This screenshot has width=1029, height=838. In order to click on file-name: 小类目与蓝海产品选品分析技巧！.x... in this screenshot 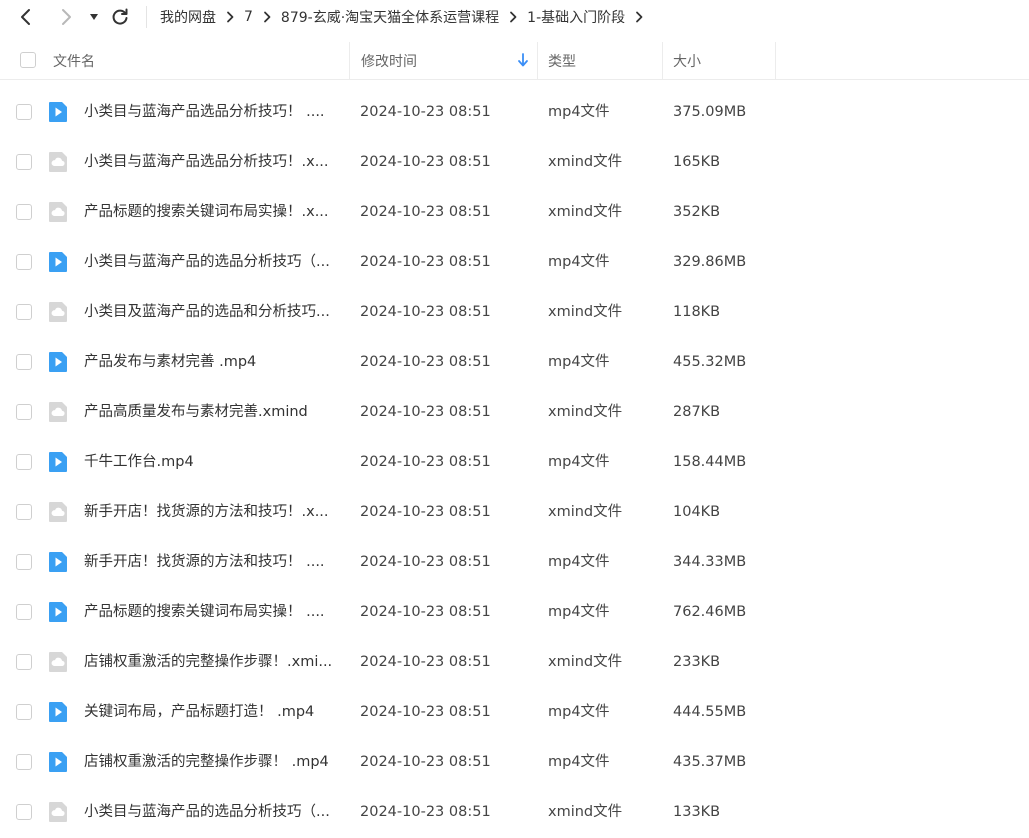, I will do `click(214, 162)`.